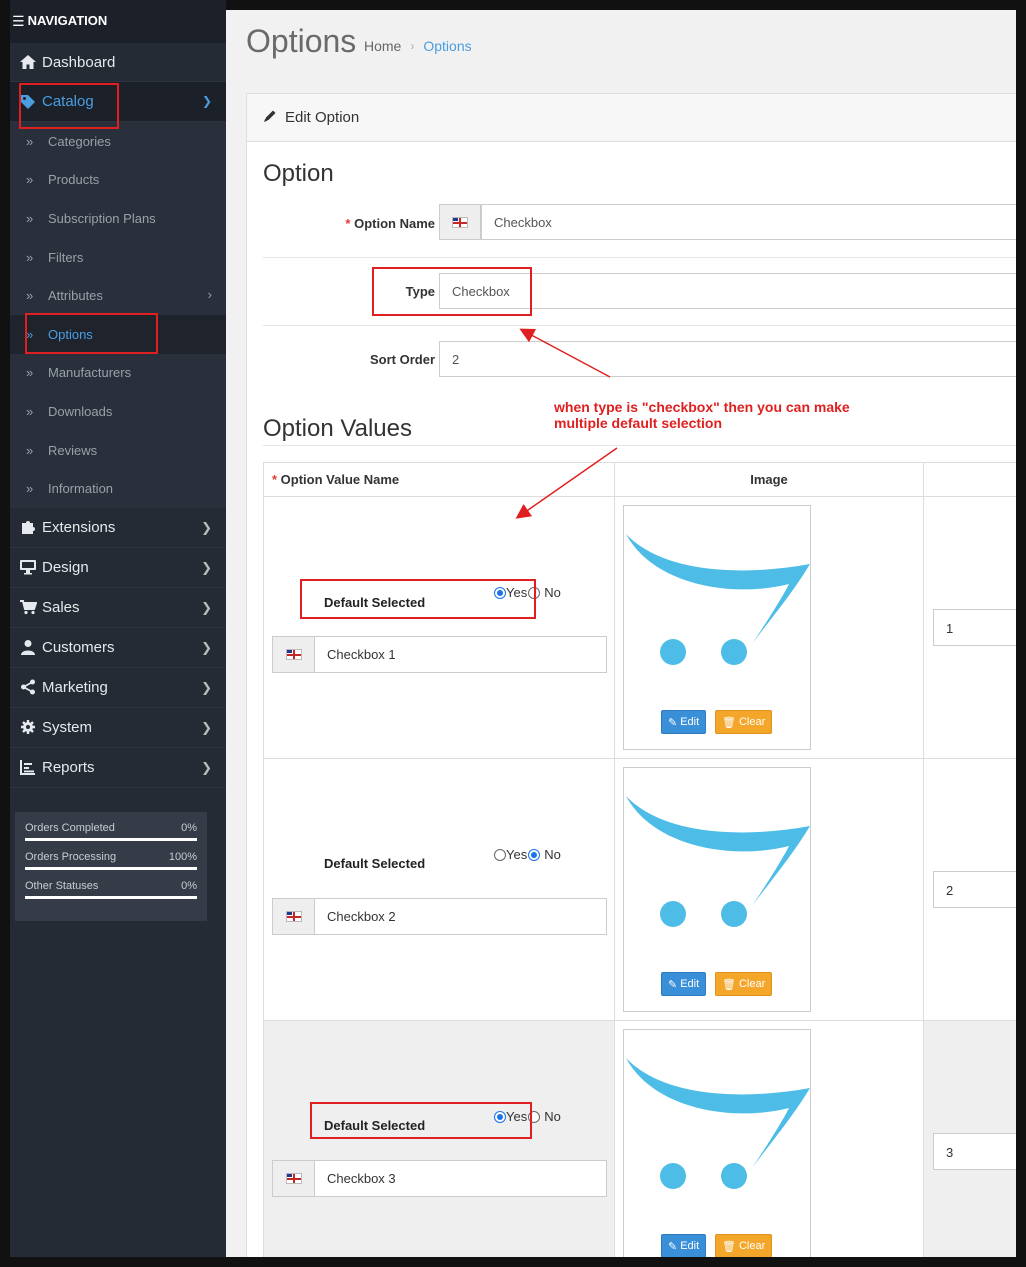 This screenshot has height=1267, width=1026. What do you see at coordinates (118, 688) in the screenshot?
I see `menu-item-marketing: Marketing ❯` at bounding box center [118, 688].